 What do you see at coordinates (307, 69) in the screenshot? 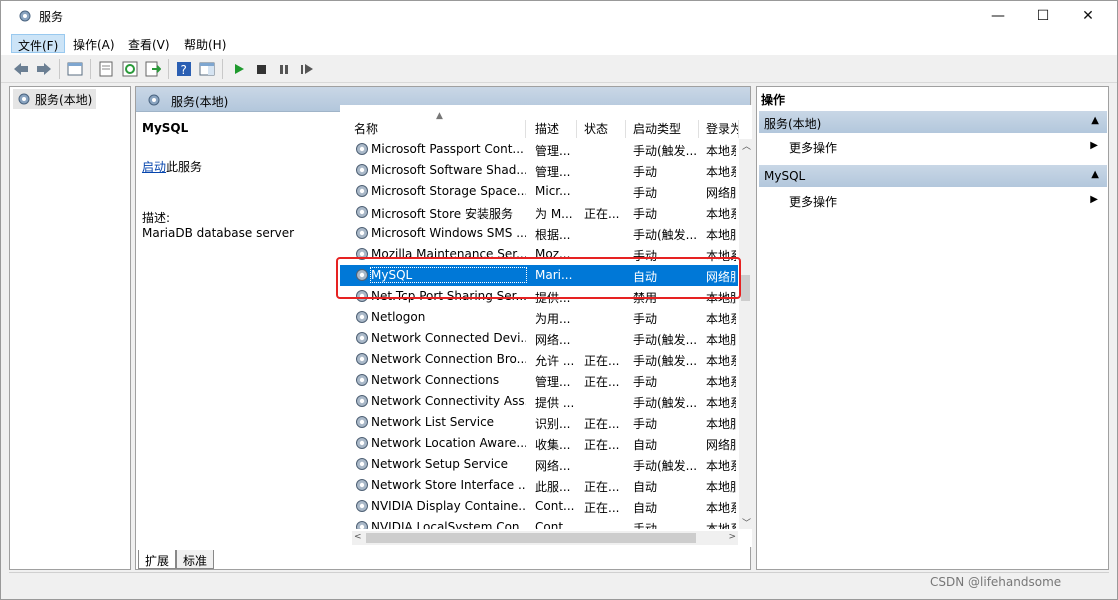
I see `restart-service-icon` at bounding box center [307, 69].